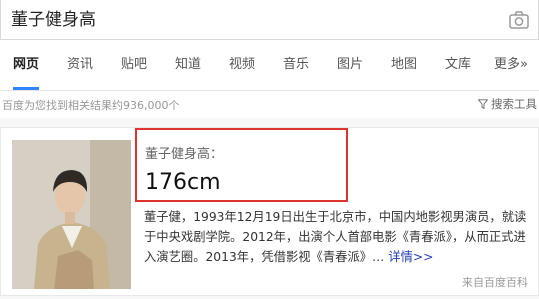  What do you see at coordinates (296, 65) in the screenshot?
I see `tab-music: 音乐` at bounding box center [296, 65].